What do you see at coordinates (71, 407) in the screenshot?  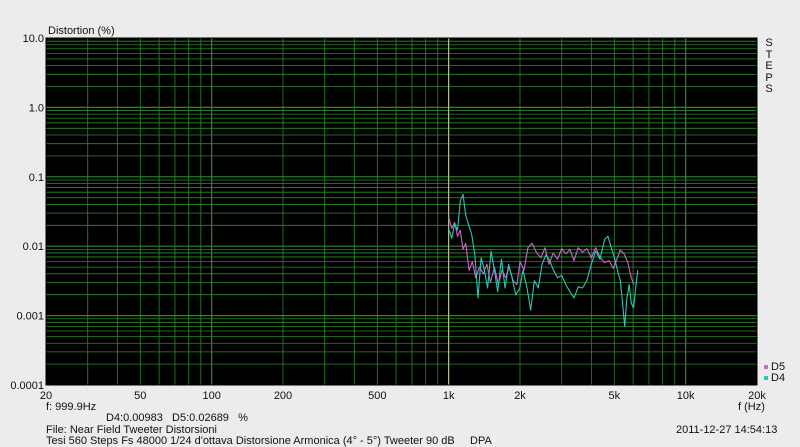 I see `cursor-frequency-readout: f: 999.9Hz` at bounding box center [71, 407].